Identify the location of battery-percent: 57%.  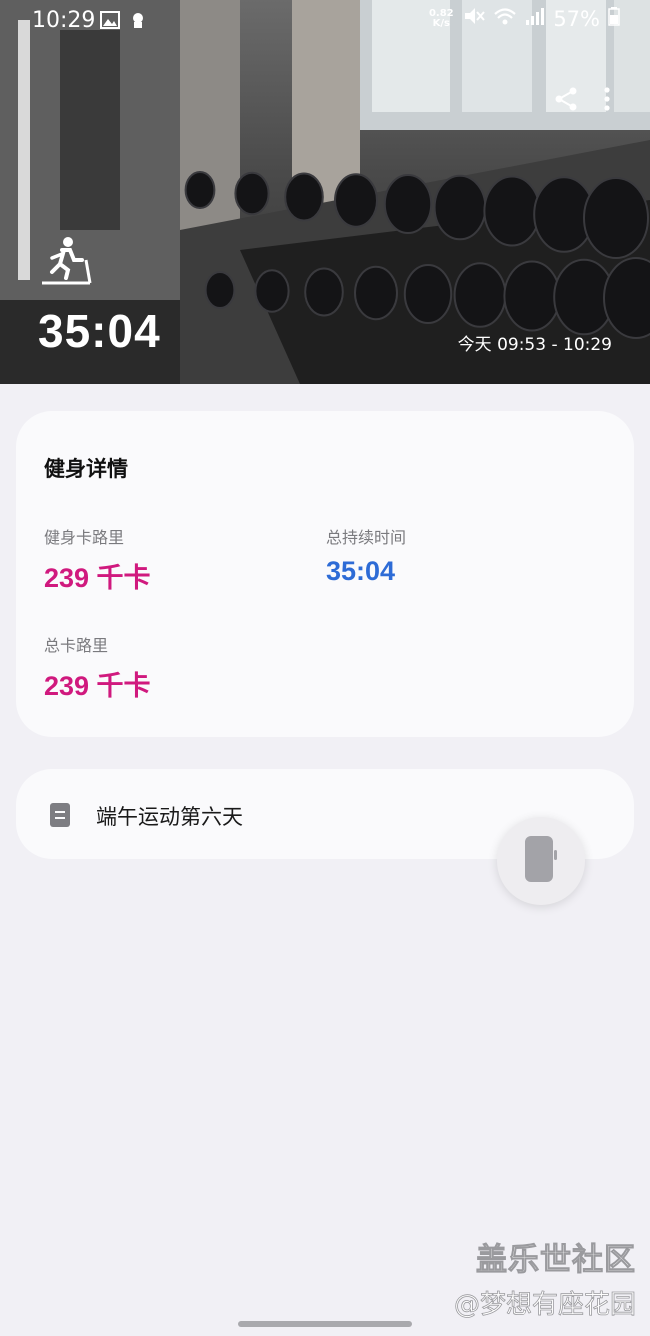
(576, 18).